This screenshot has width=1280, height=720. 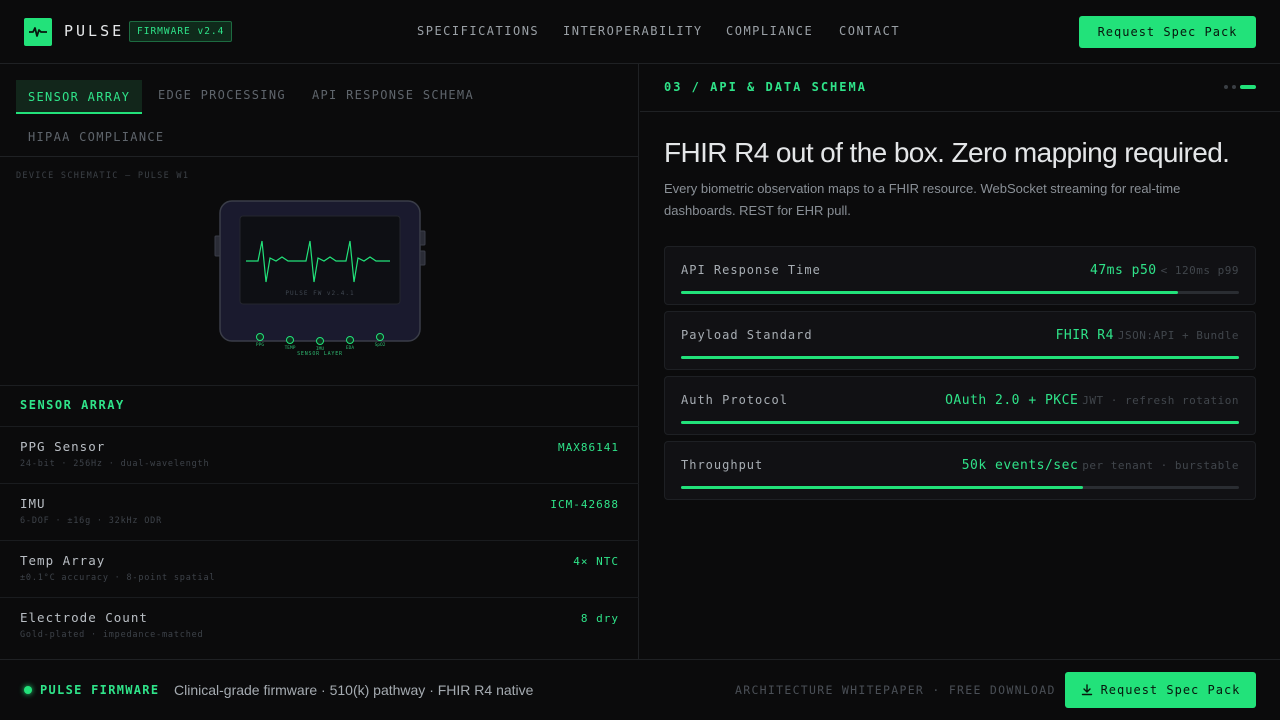 I want to click on metric-main: FHIR R4, so click(x=1084, y=335).